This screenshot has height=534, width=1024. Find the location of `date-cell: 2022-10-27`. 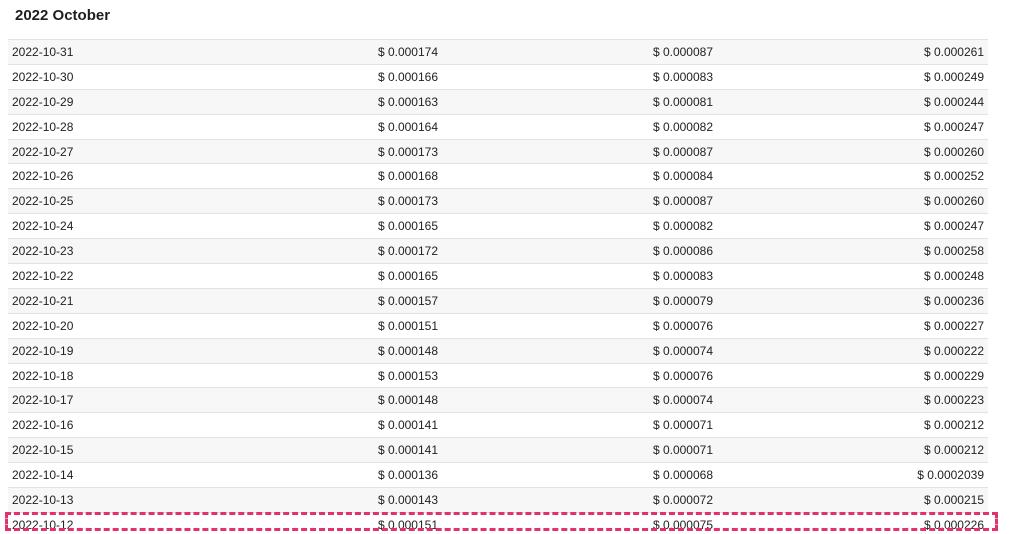

date-cell: 2022-10-27 is located at coordinates (43, 151).